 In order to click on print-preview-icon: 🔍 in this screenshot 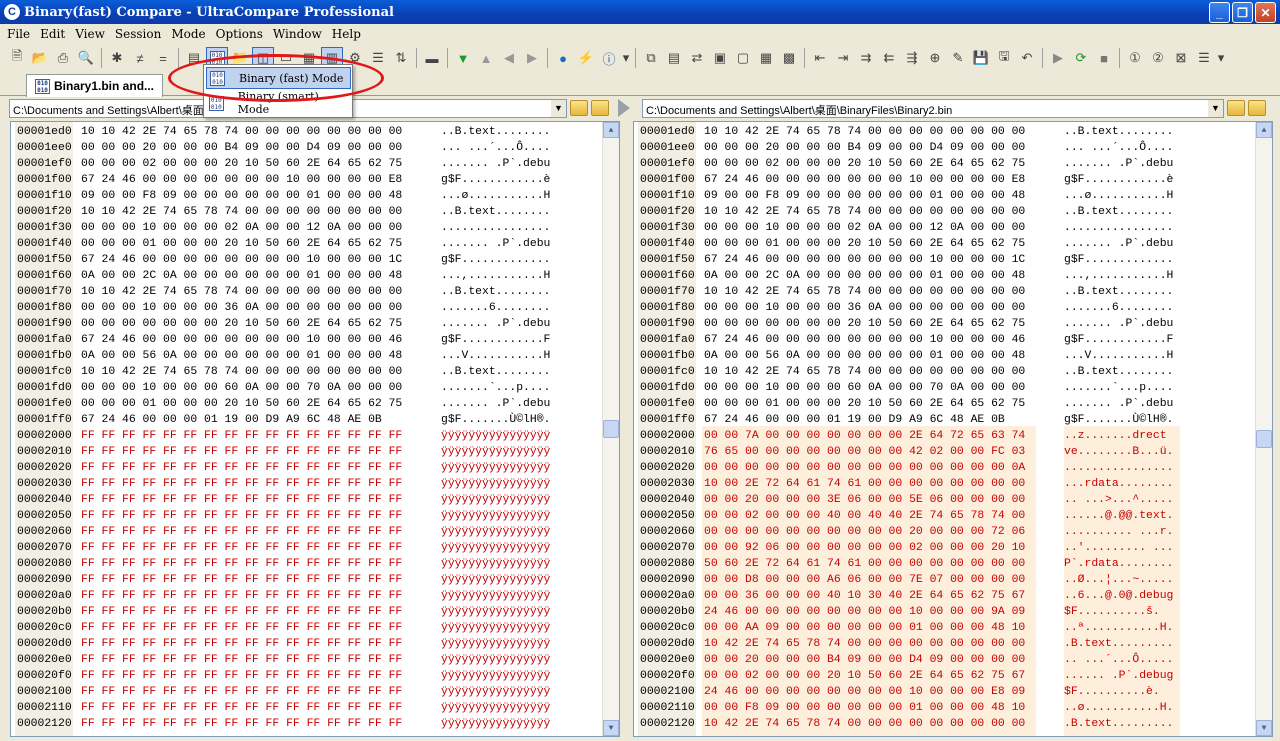, I will do `click(86, 58)`.